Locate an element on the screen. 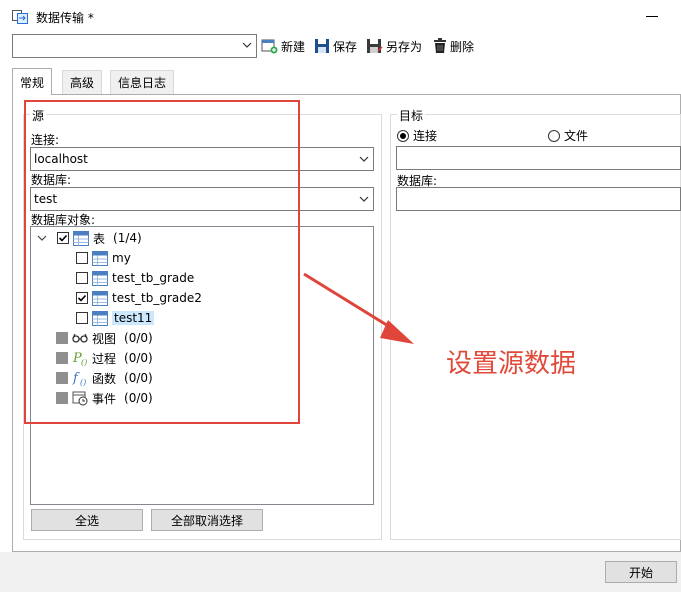 Image resolution: width=681 pixels, height=592 pixels. trash-icon is located at coordinates (440, 45).